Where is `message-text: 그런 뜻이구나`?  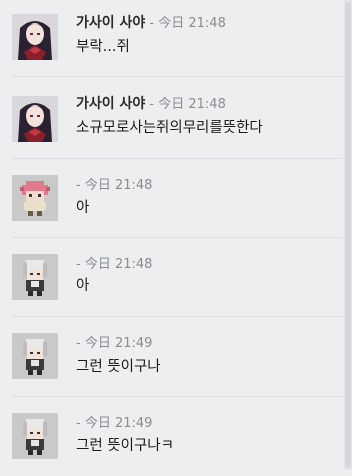
message-text: 그런 뜻이구나 is located at coordinates (118, 367).